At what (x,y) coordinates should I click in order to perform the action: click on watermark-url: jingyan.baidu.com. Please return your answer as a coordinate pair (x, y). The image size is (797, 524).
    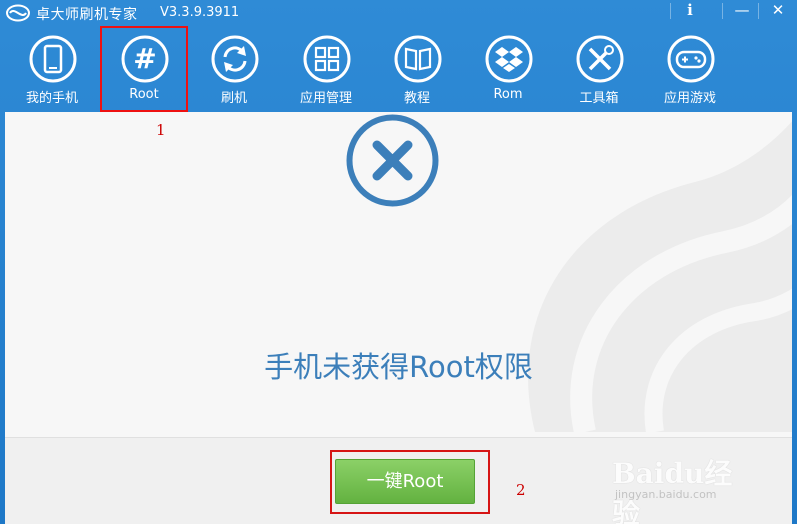
    Looking at the image, I should click on (666, 494).